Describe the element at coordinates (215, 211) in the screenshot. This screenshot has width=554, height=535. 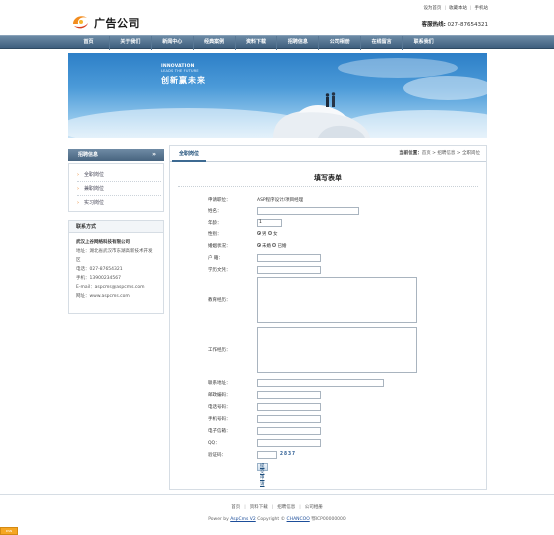
I see `name-label: 姓名：` at that location.